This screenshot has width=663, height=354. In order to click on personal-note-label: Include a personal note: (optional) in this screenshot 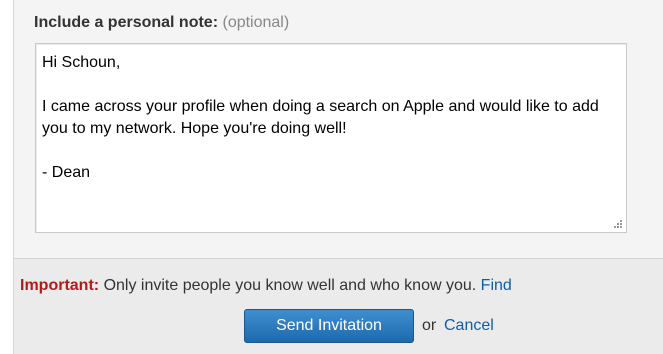, I will do `click(161, 23)`.